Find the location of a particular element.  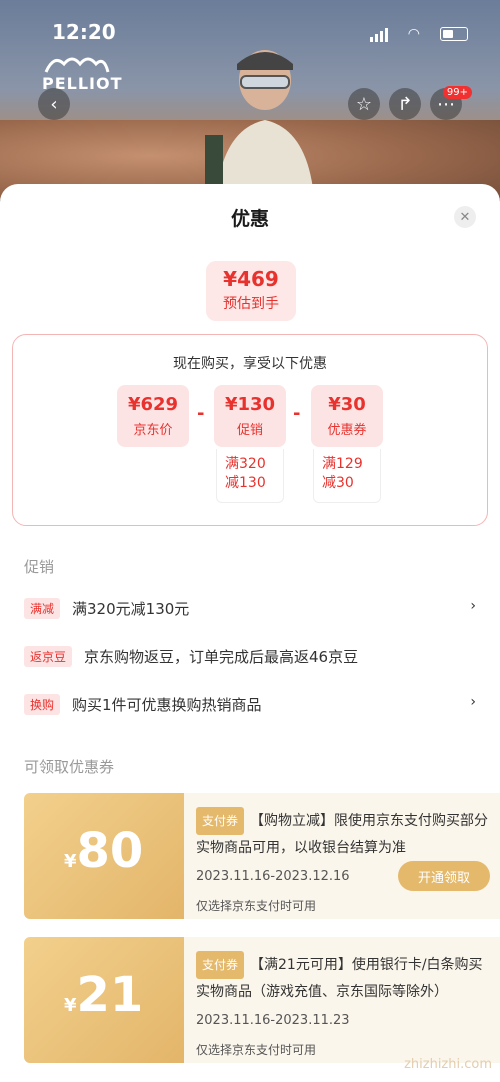

estimated-price: ¥469 is located at coordinates (251, 279).